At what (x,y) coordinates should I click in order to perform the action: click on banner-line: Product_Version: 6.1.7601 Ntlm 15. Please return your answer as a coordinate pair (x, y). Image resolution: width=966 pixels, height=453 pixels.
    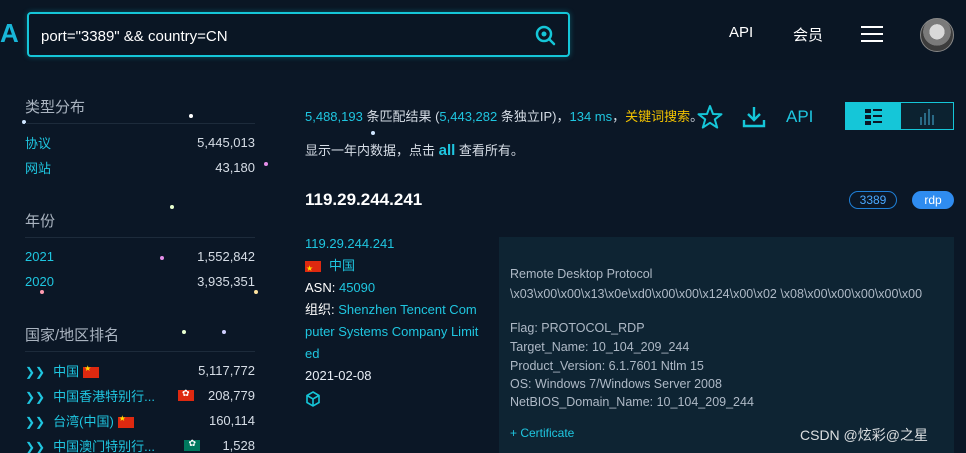
    Looking at the image, I should click on (607, 366).